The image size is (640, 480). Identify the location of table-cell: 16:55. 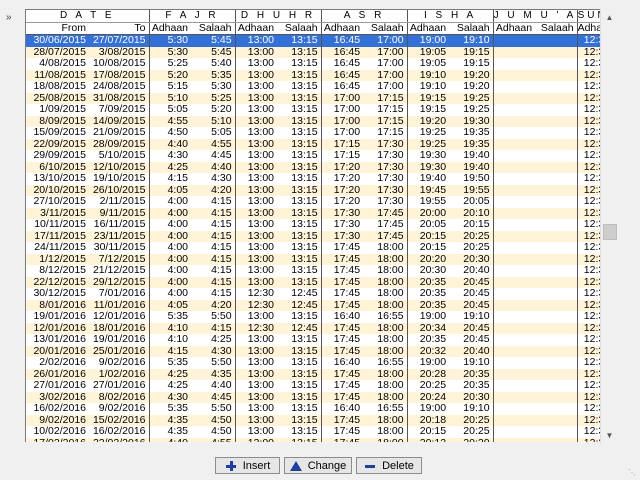
(385, 317).